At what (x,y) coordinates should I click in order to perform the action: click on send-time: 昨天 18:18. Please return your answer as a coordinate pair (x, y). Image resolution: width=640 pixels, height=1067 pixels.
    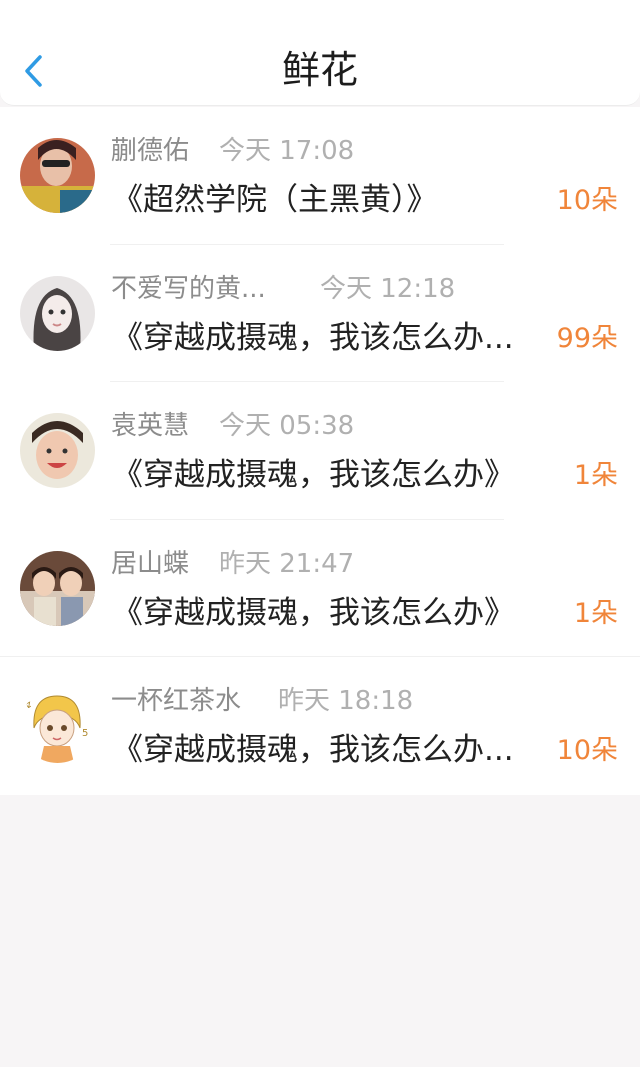
    Looking at the image, I should click on (346, 701).